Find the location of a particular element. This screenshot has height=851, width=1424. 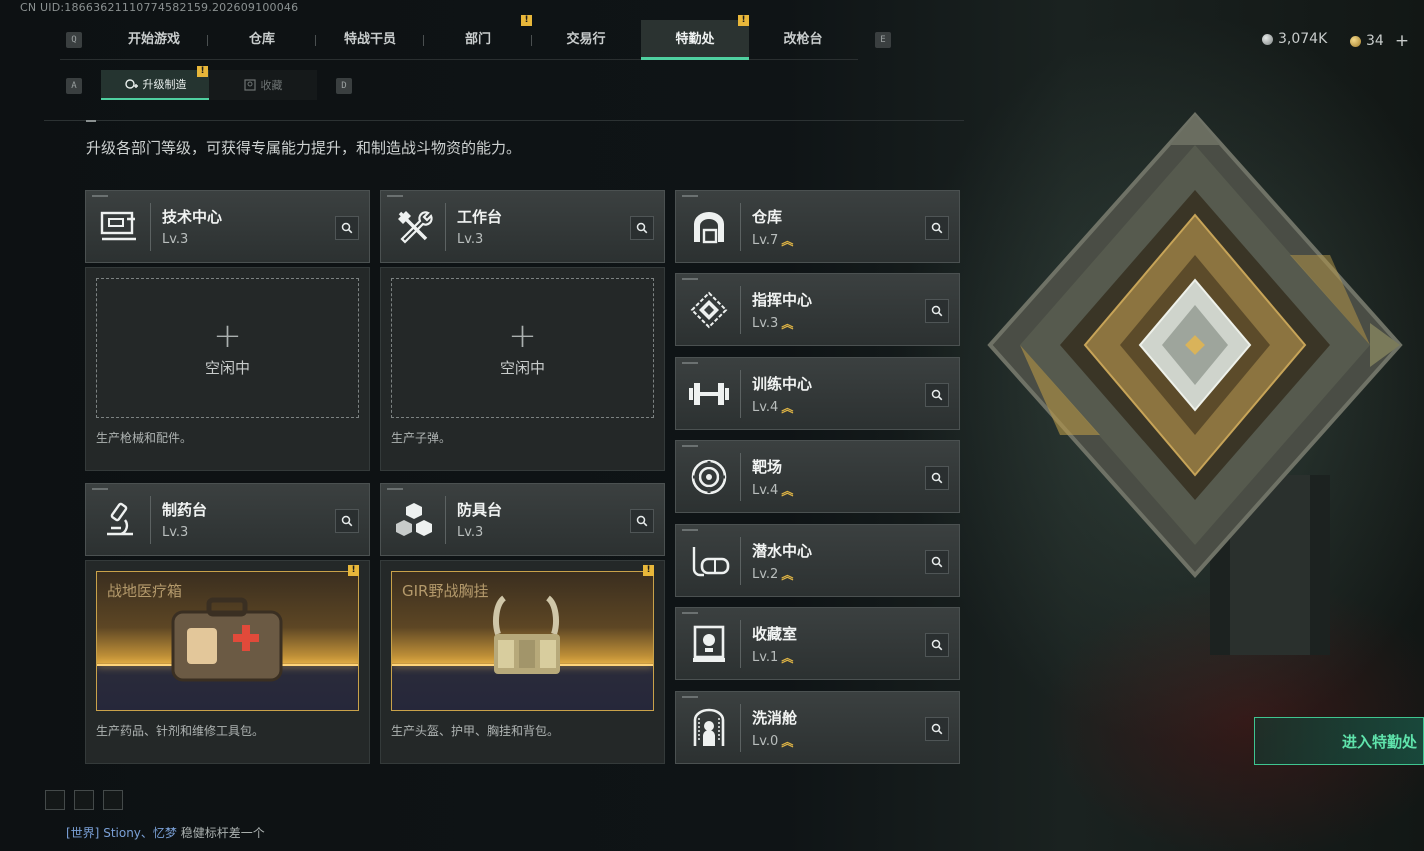

facility-level: Lv.0 ︽ is located at coordinates (772, 741).